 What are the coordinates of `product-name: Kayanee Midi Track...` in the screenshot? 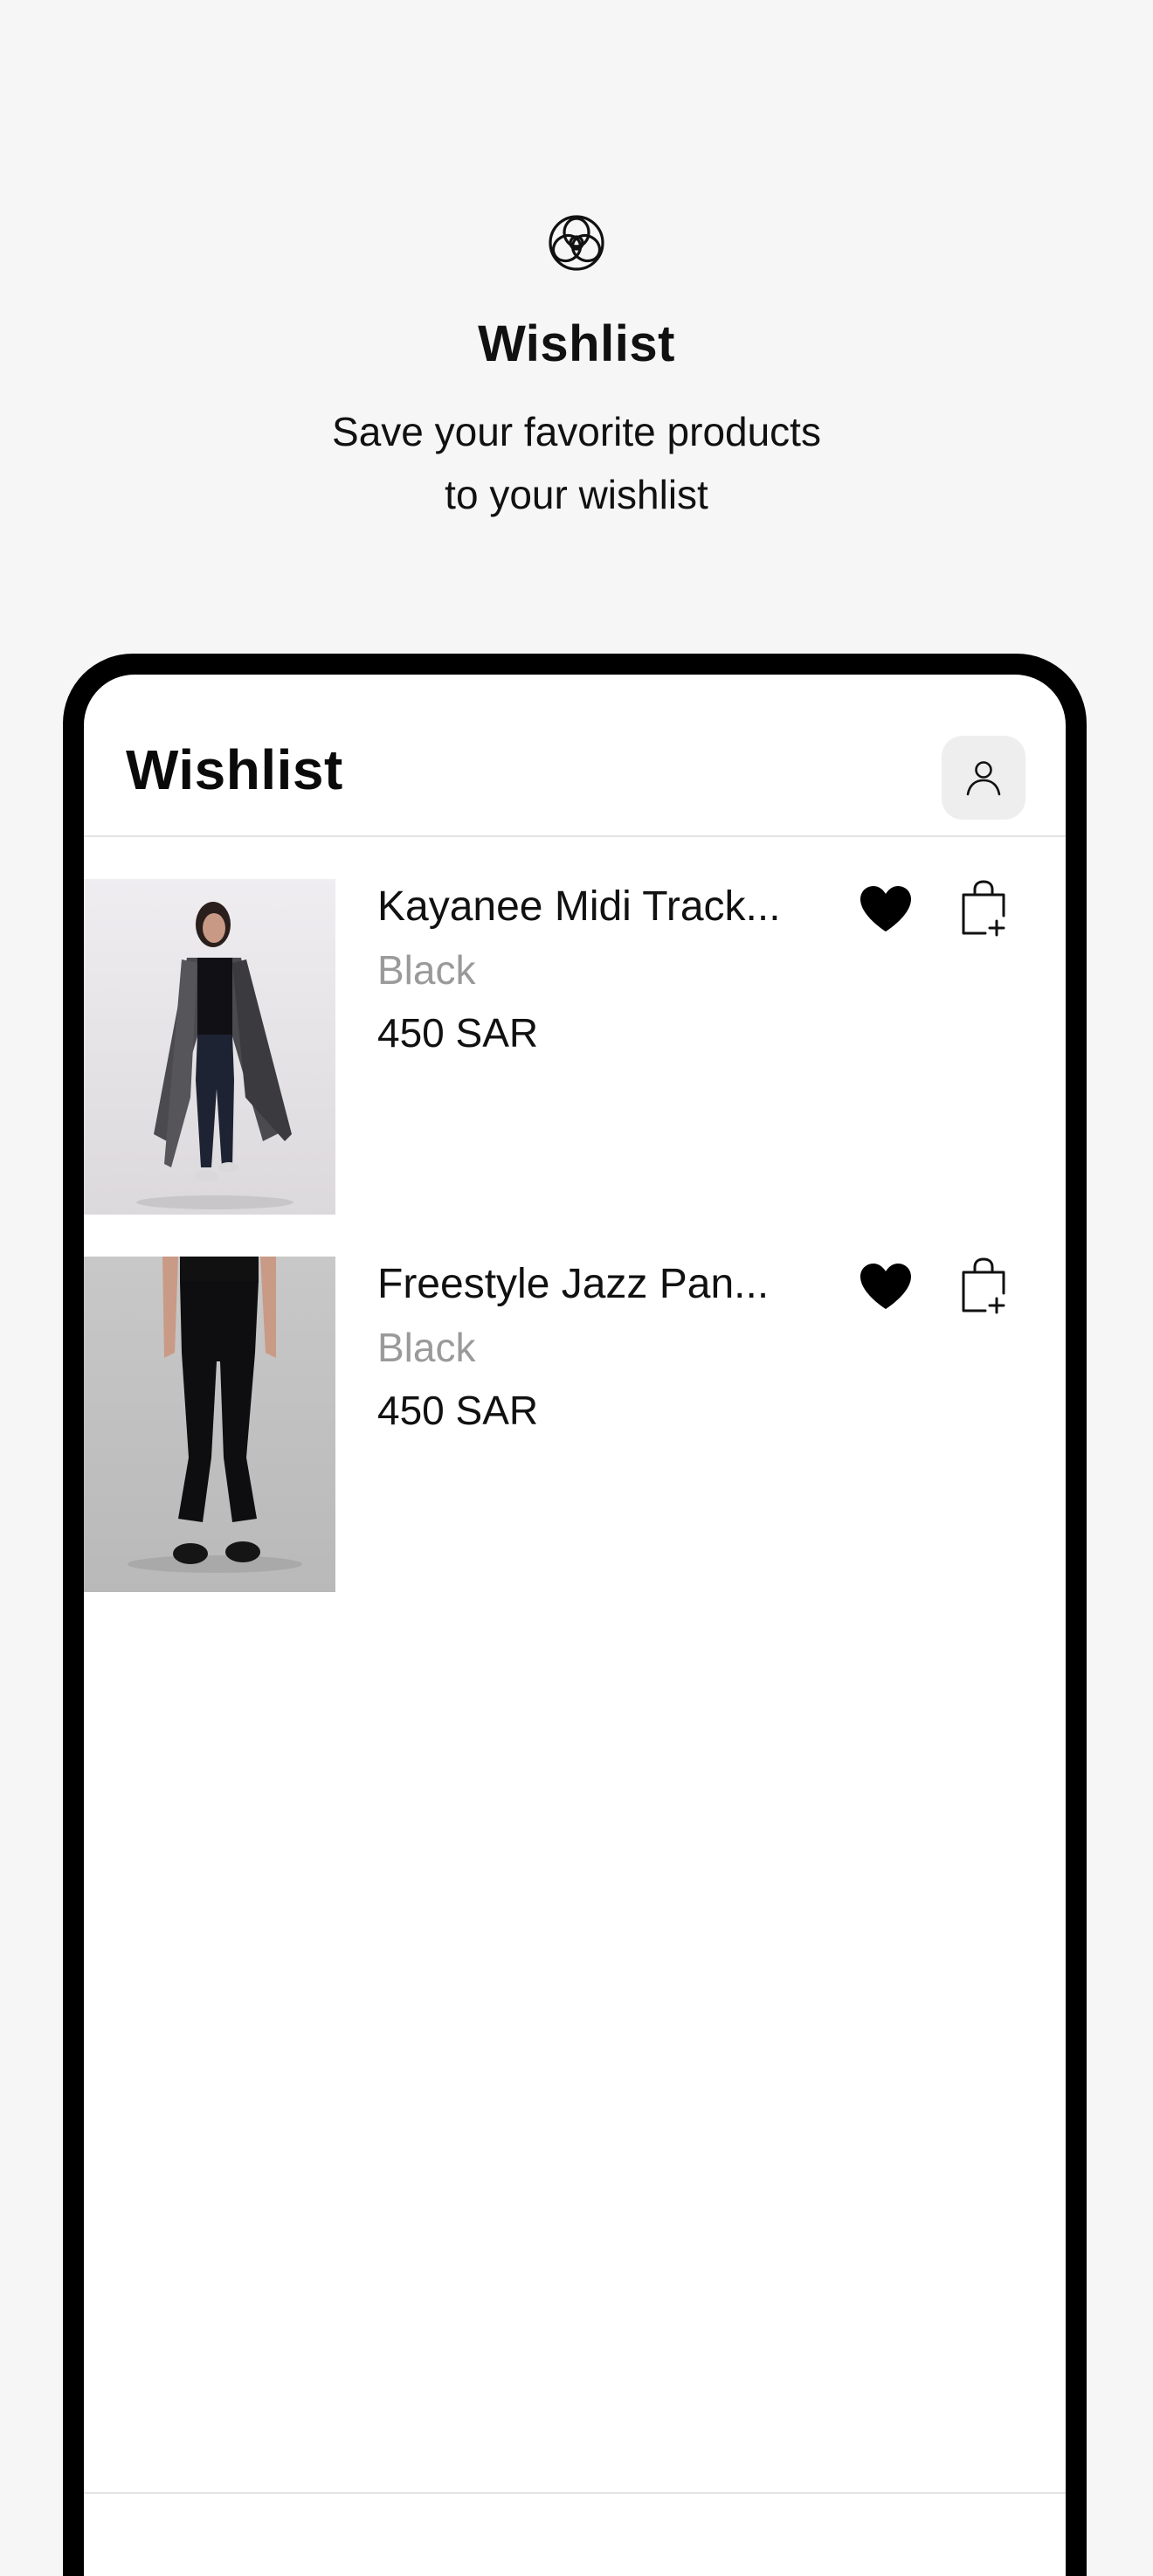 It's located at (605, 907).